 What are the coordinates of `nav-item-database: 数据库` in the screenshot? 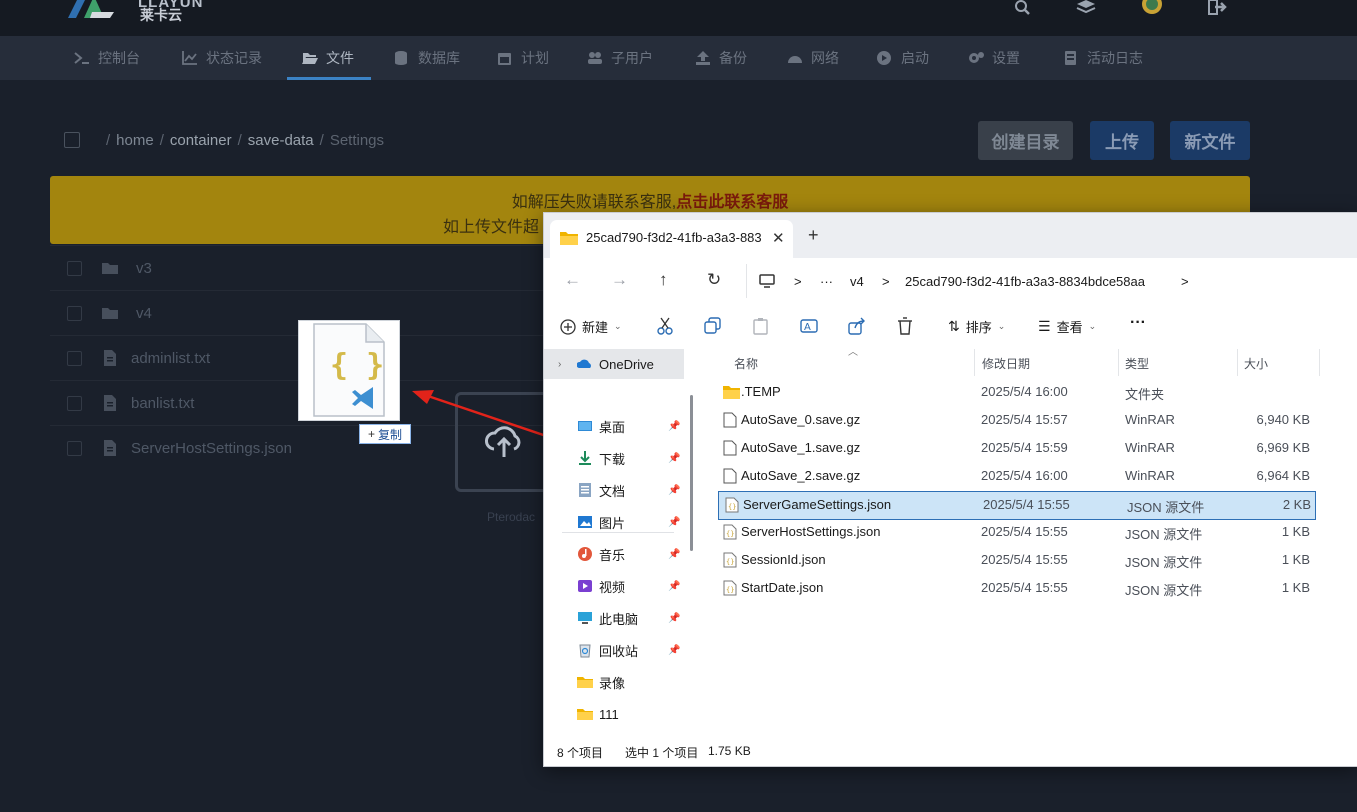 It's located at (427, 58).